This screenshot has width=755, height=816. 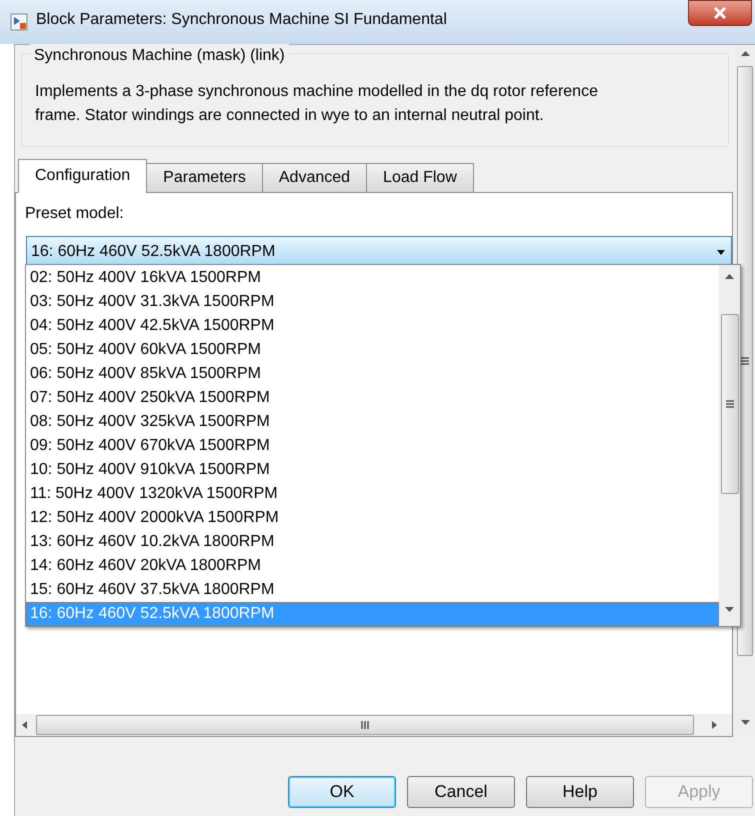 I want to click on tab: Parameters, so click(x=204, y=178).